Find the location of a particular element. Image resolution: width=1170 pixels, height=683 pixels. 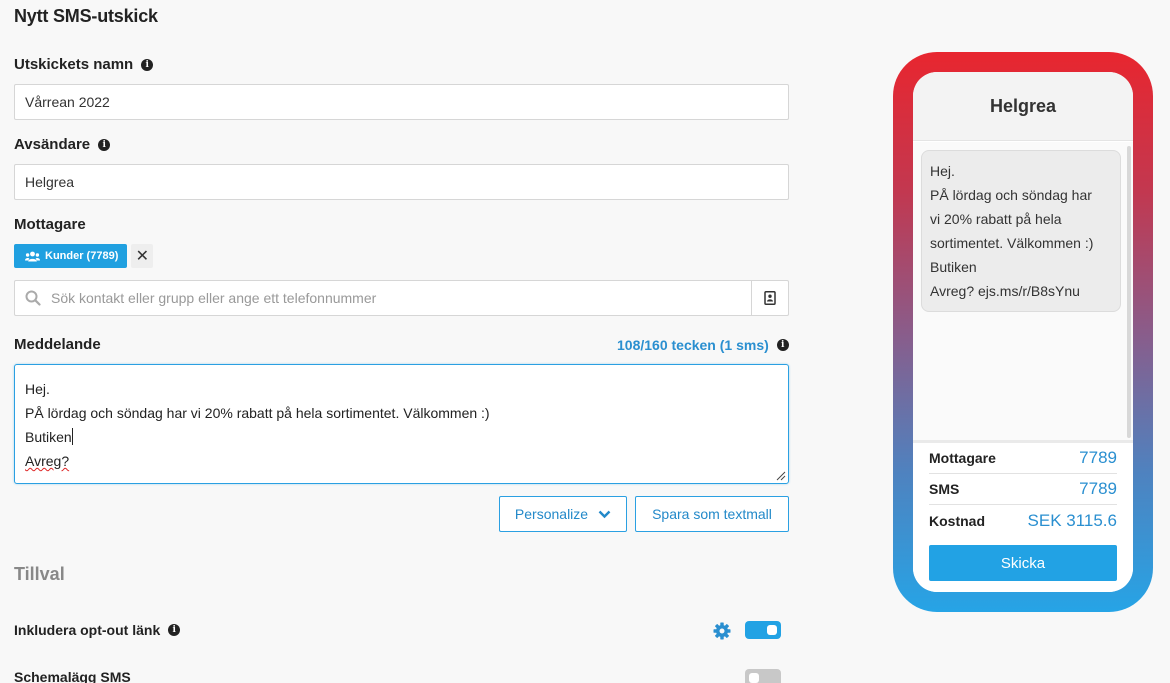

name-label: Utskickets namn is located at coordinates (74, 64).